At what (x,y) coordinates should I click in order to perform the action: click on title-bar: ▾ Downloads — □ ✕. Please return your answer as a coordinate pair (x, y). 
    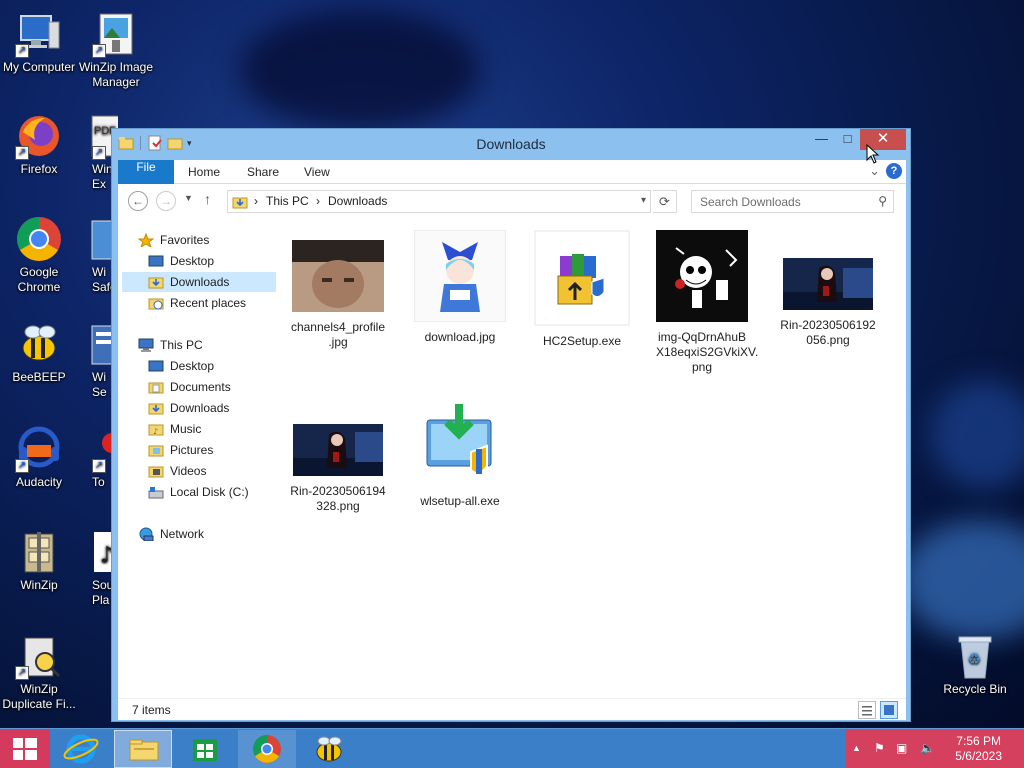
    Looking at the image, I should click on (511, 144).